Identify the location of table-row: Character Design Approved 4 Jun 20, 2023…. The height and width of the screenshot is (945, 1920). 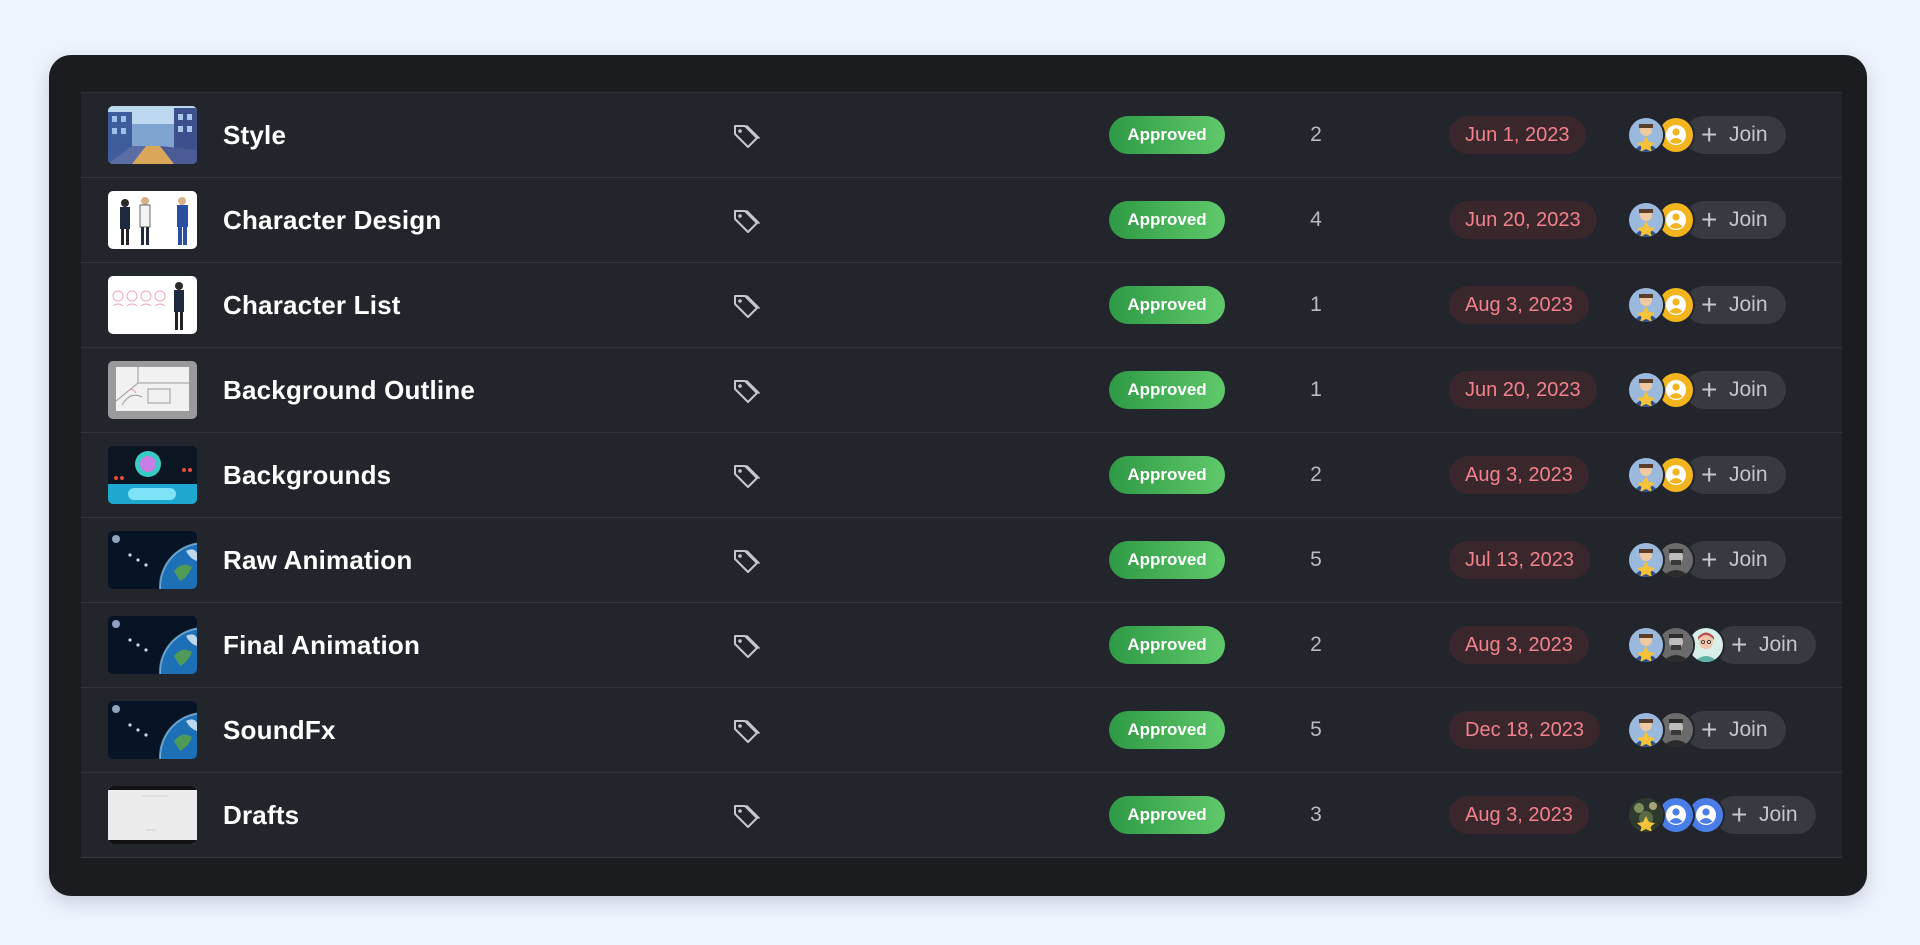
(961, 220).